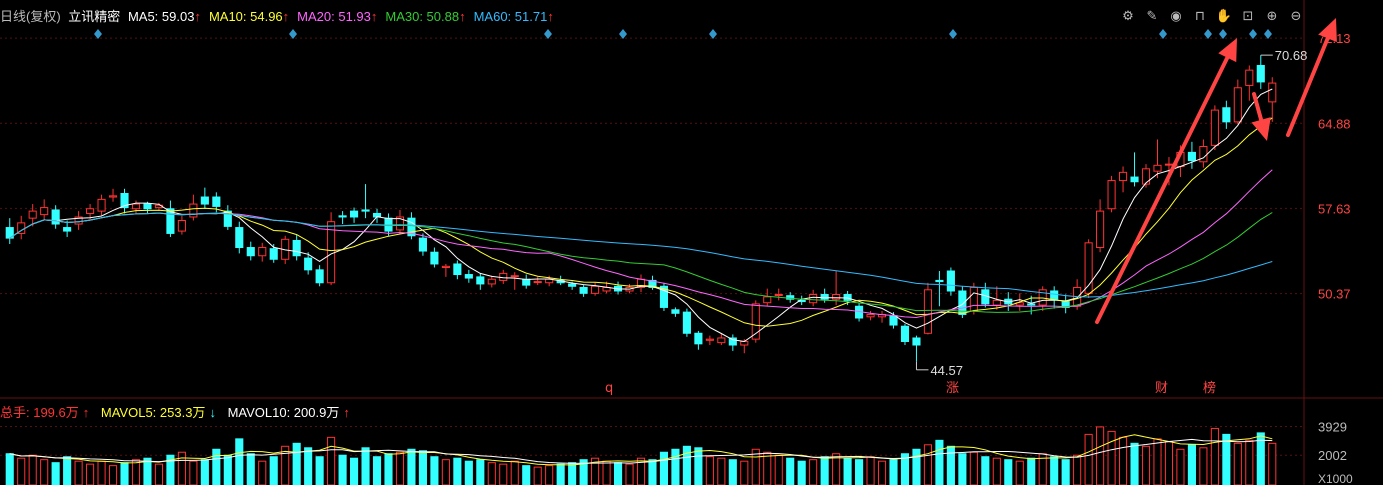  I want to click on gear-icon: ⚙, so click(1128, 16).